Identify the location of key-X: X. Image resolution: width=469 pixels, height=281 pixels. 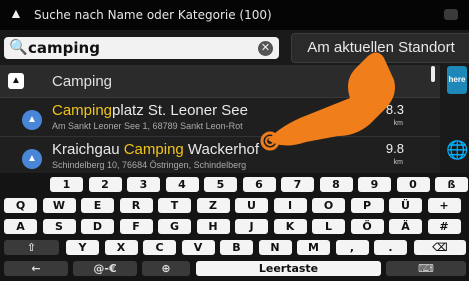
(121, 247).